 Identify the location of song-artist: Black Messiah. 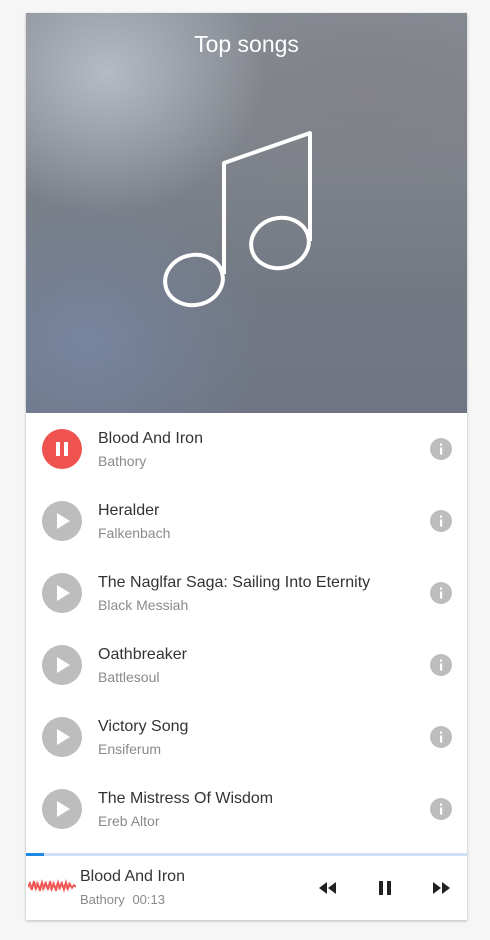
(143, 605).